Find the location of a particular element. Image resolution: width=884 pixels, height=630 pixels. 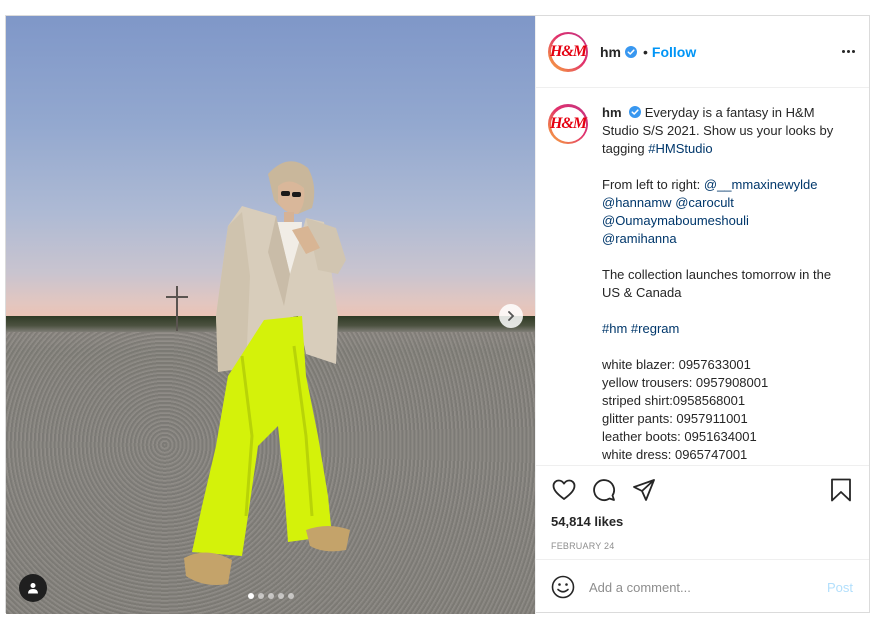

hashtag-link: #regram is located at coordinates (655, 328).